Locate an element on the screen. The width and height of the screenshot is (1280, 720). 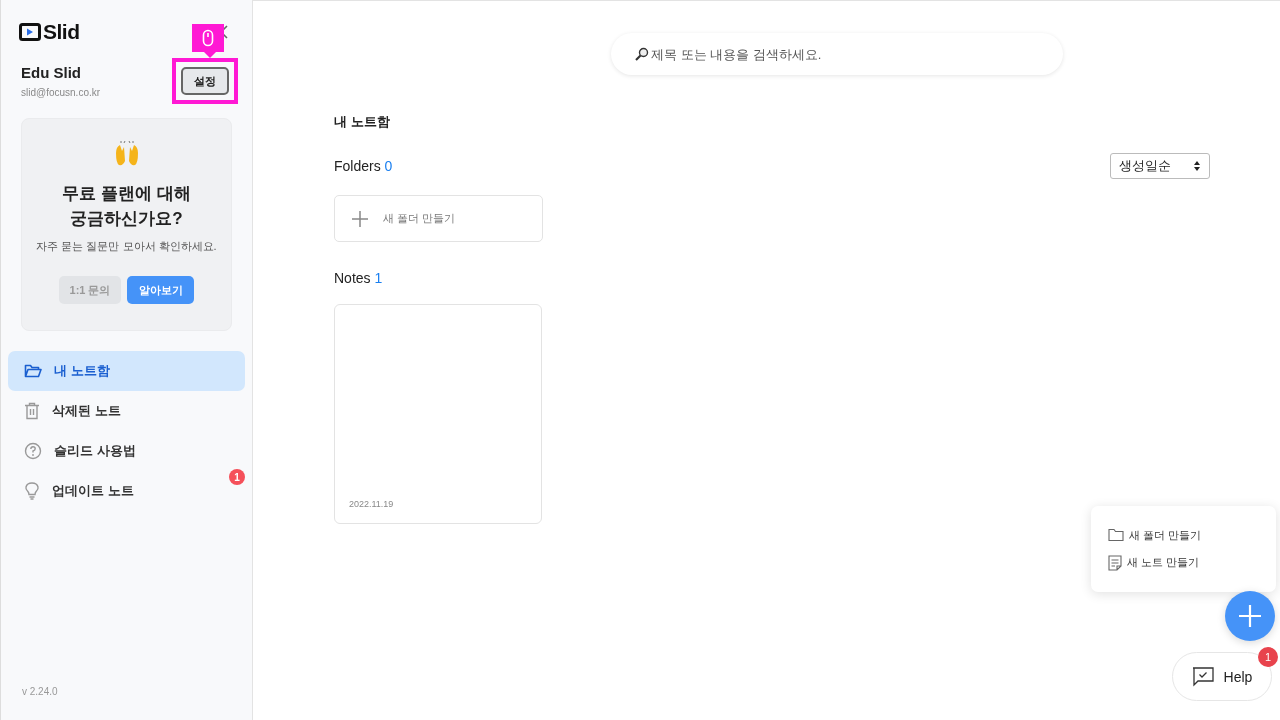
lightbulb-icon is located at coordinates (32, 491).